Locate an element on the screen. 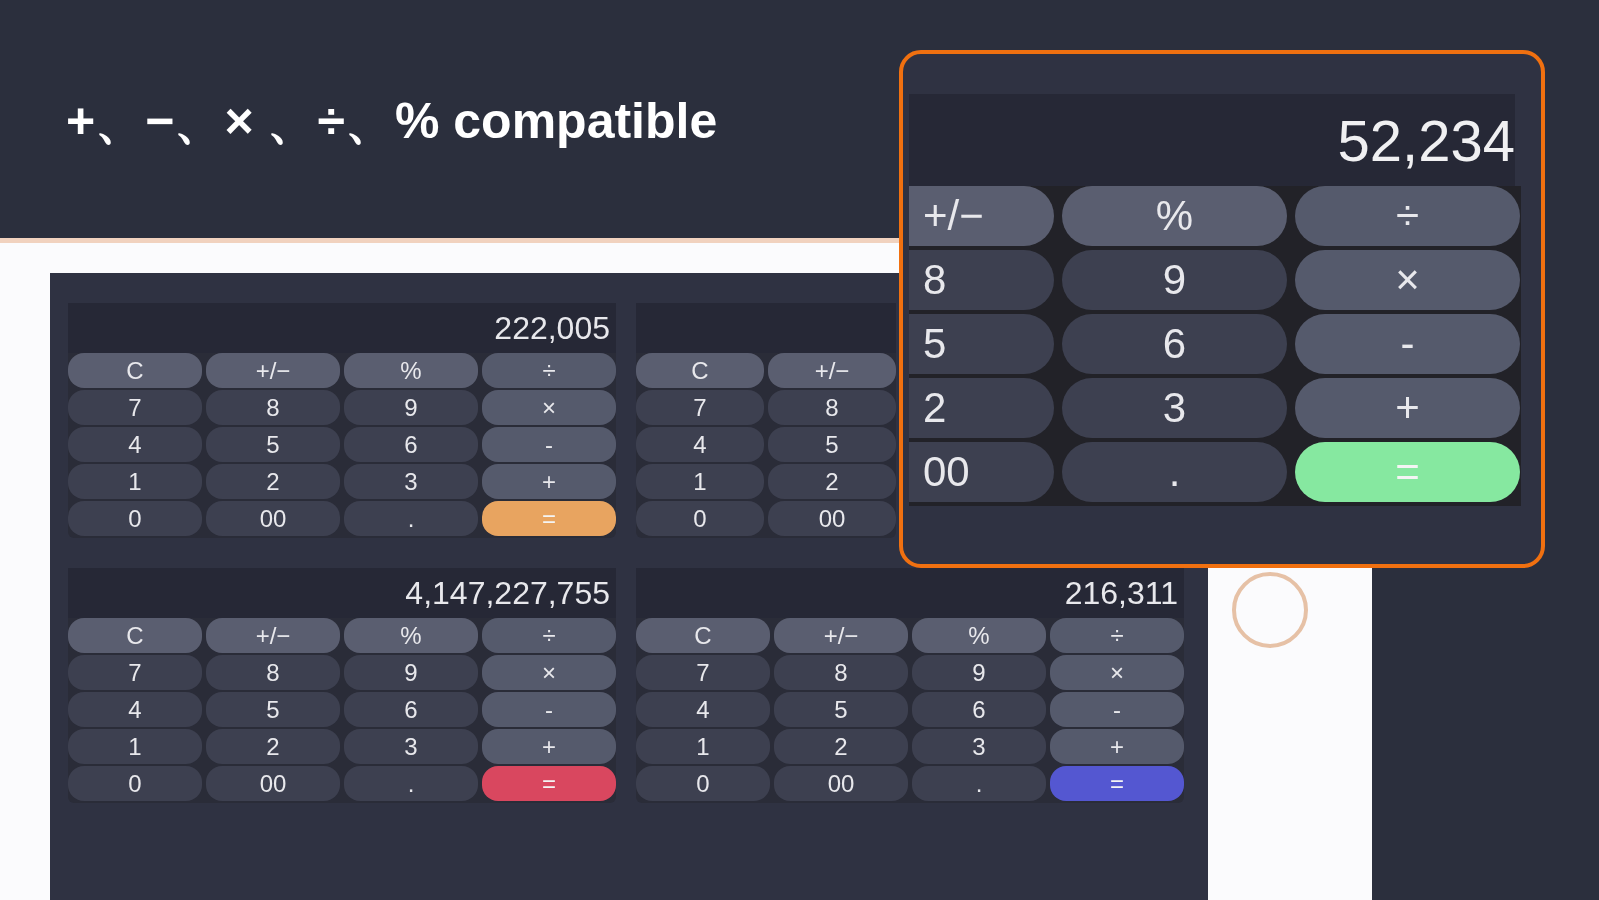  display-value: 52,234 is located at coordinates (1426, 140).